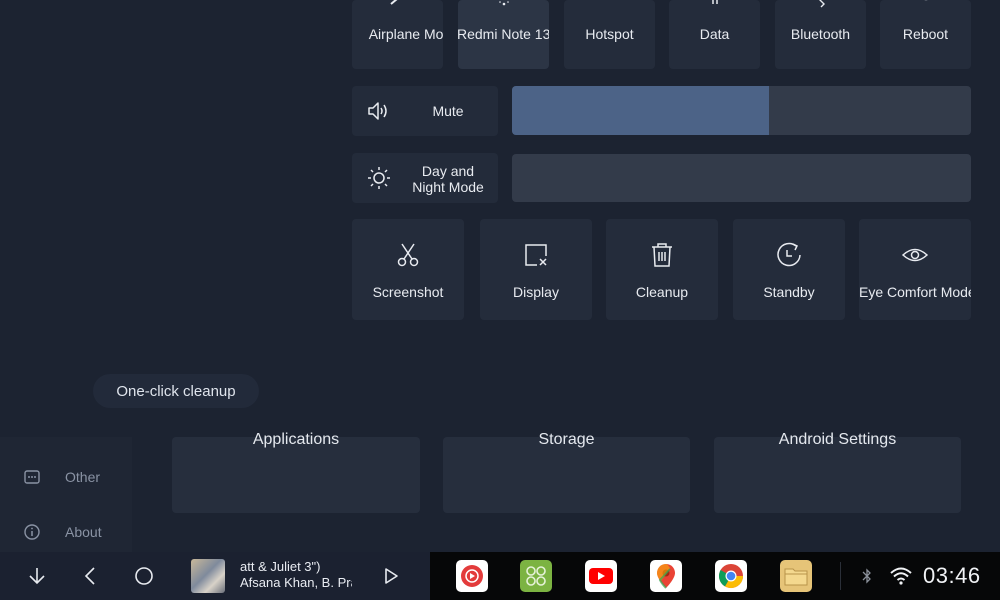 Image resolution: width=1000 pixels, height=600 pixels. Describe the element at coordinates (610, 4) in the screenshot. I see `hotspot-icon` at that location.